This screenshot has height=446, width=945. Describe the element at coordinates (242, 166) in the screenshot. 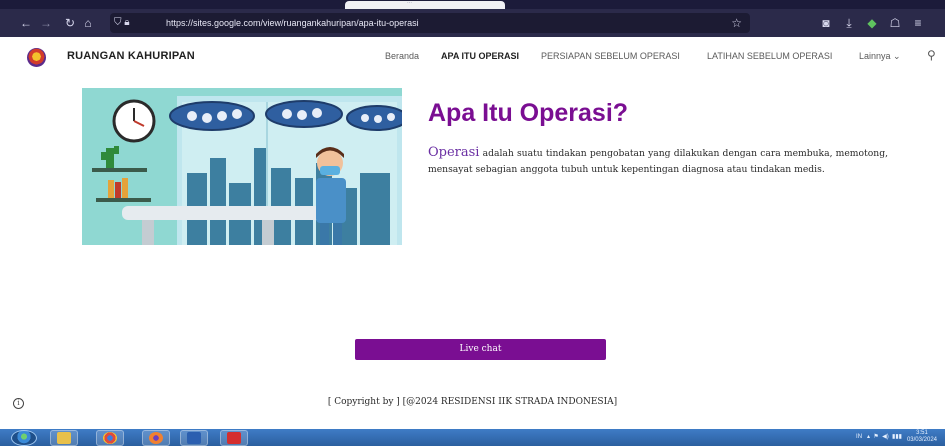

I see `operating-room-illustration` at that location.